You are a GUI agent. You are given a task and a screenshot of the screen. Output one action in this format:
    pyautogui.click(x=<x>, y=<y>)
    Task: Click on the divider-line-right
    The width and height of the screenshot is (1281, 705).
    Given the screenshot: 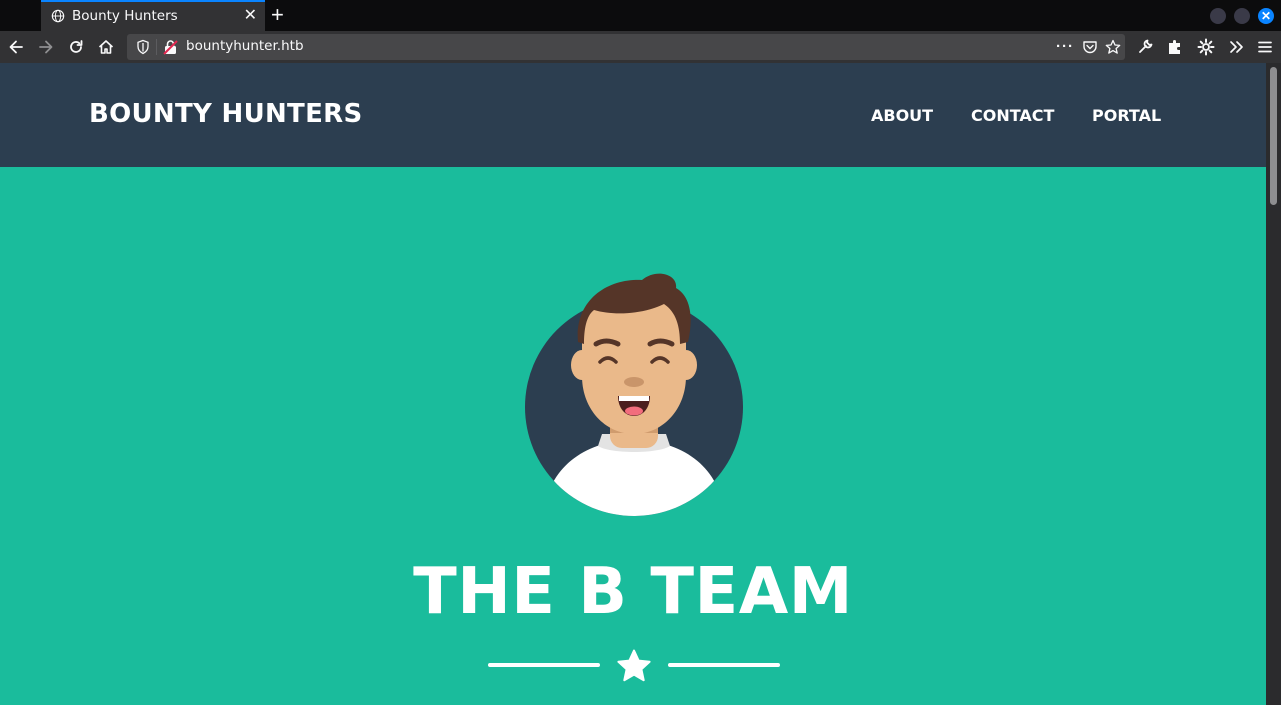 What is the action you would take?
    pyautogui.click(x=724, y=665)
    